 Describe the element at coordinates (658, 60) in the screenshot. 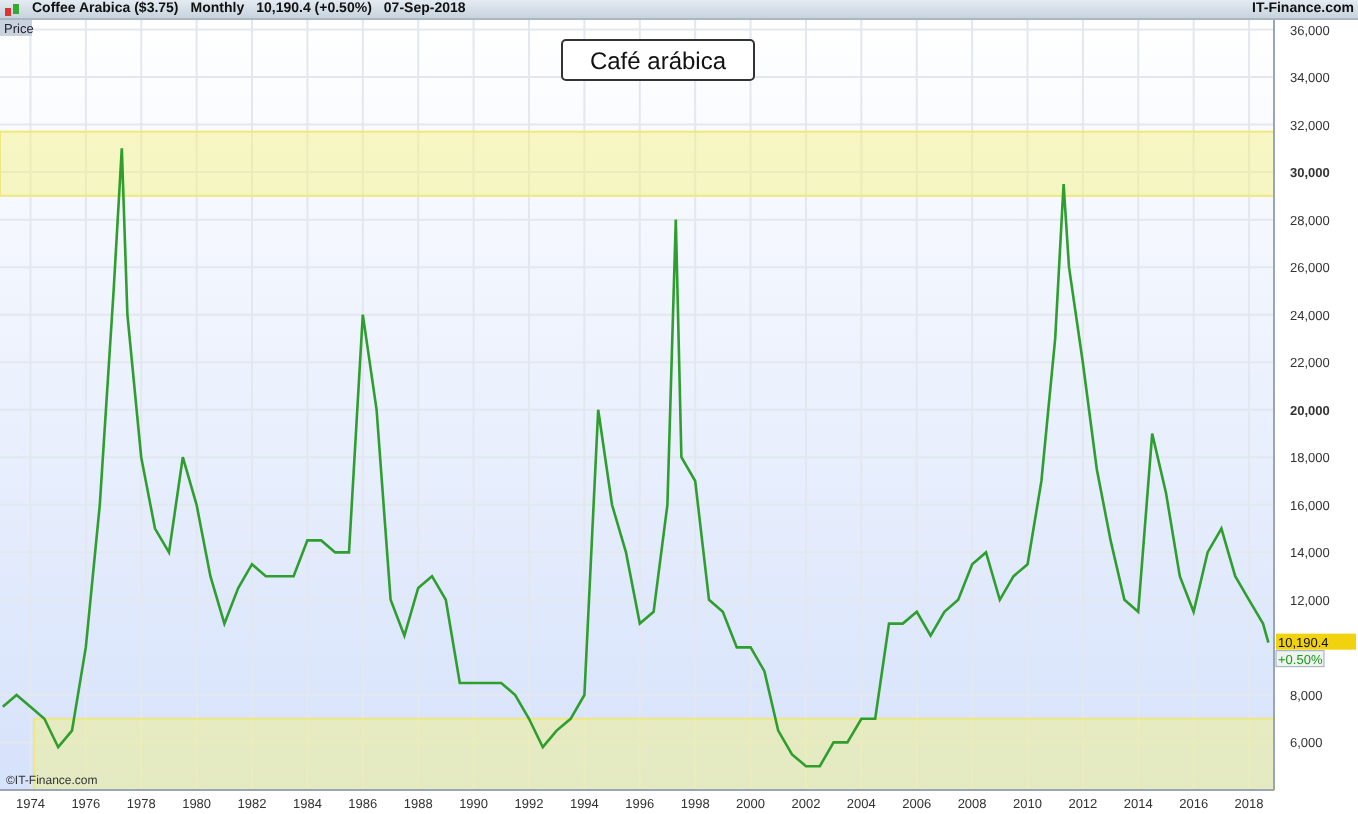

I see `chart-title: Café arábica` at that location.